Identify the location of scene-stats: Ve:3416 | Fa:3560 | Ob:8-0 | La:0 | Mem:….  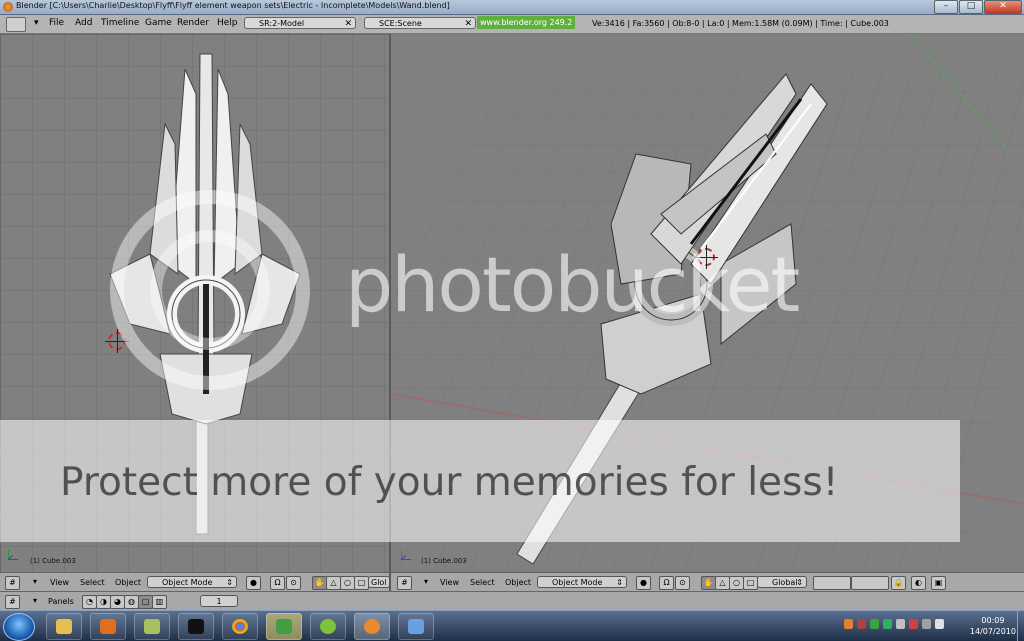
(740, 23).